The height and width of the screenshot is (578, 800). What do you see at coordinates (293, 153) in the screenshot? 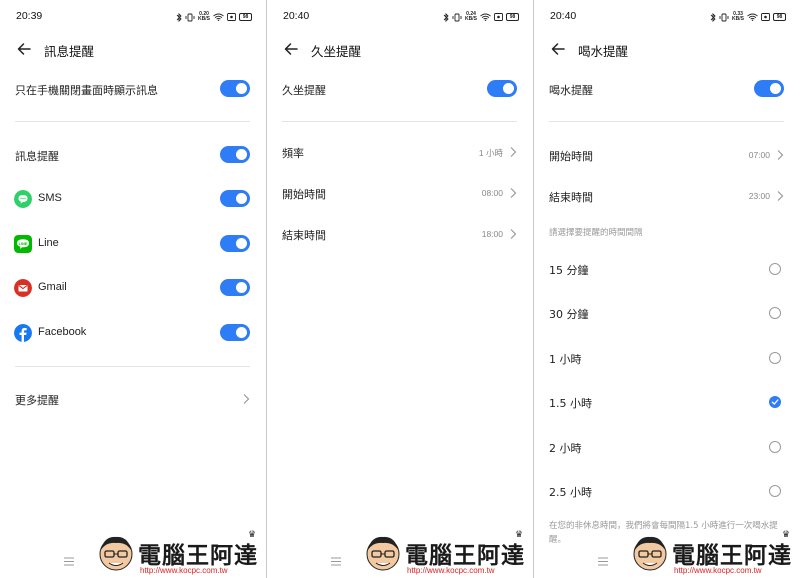
I see `frequency-label: 頻率` at bounding box center [293, 153].